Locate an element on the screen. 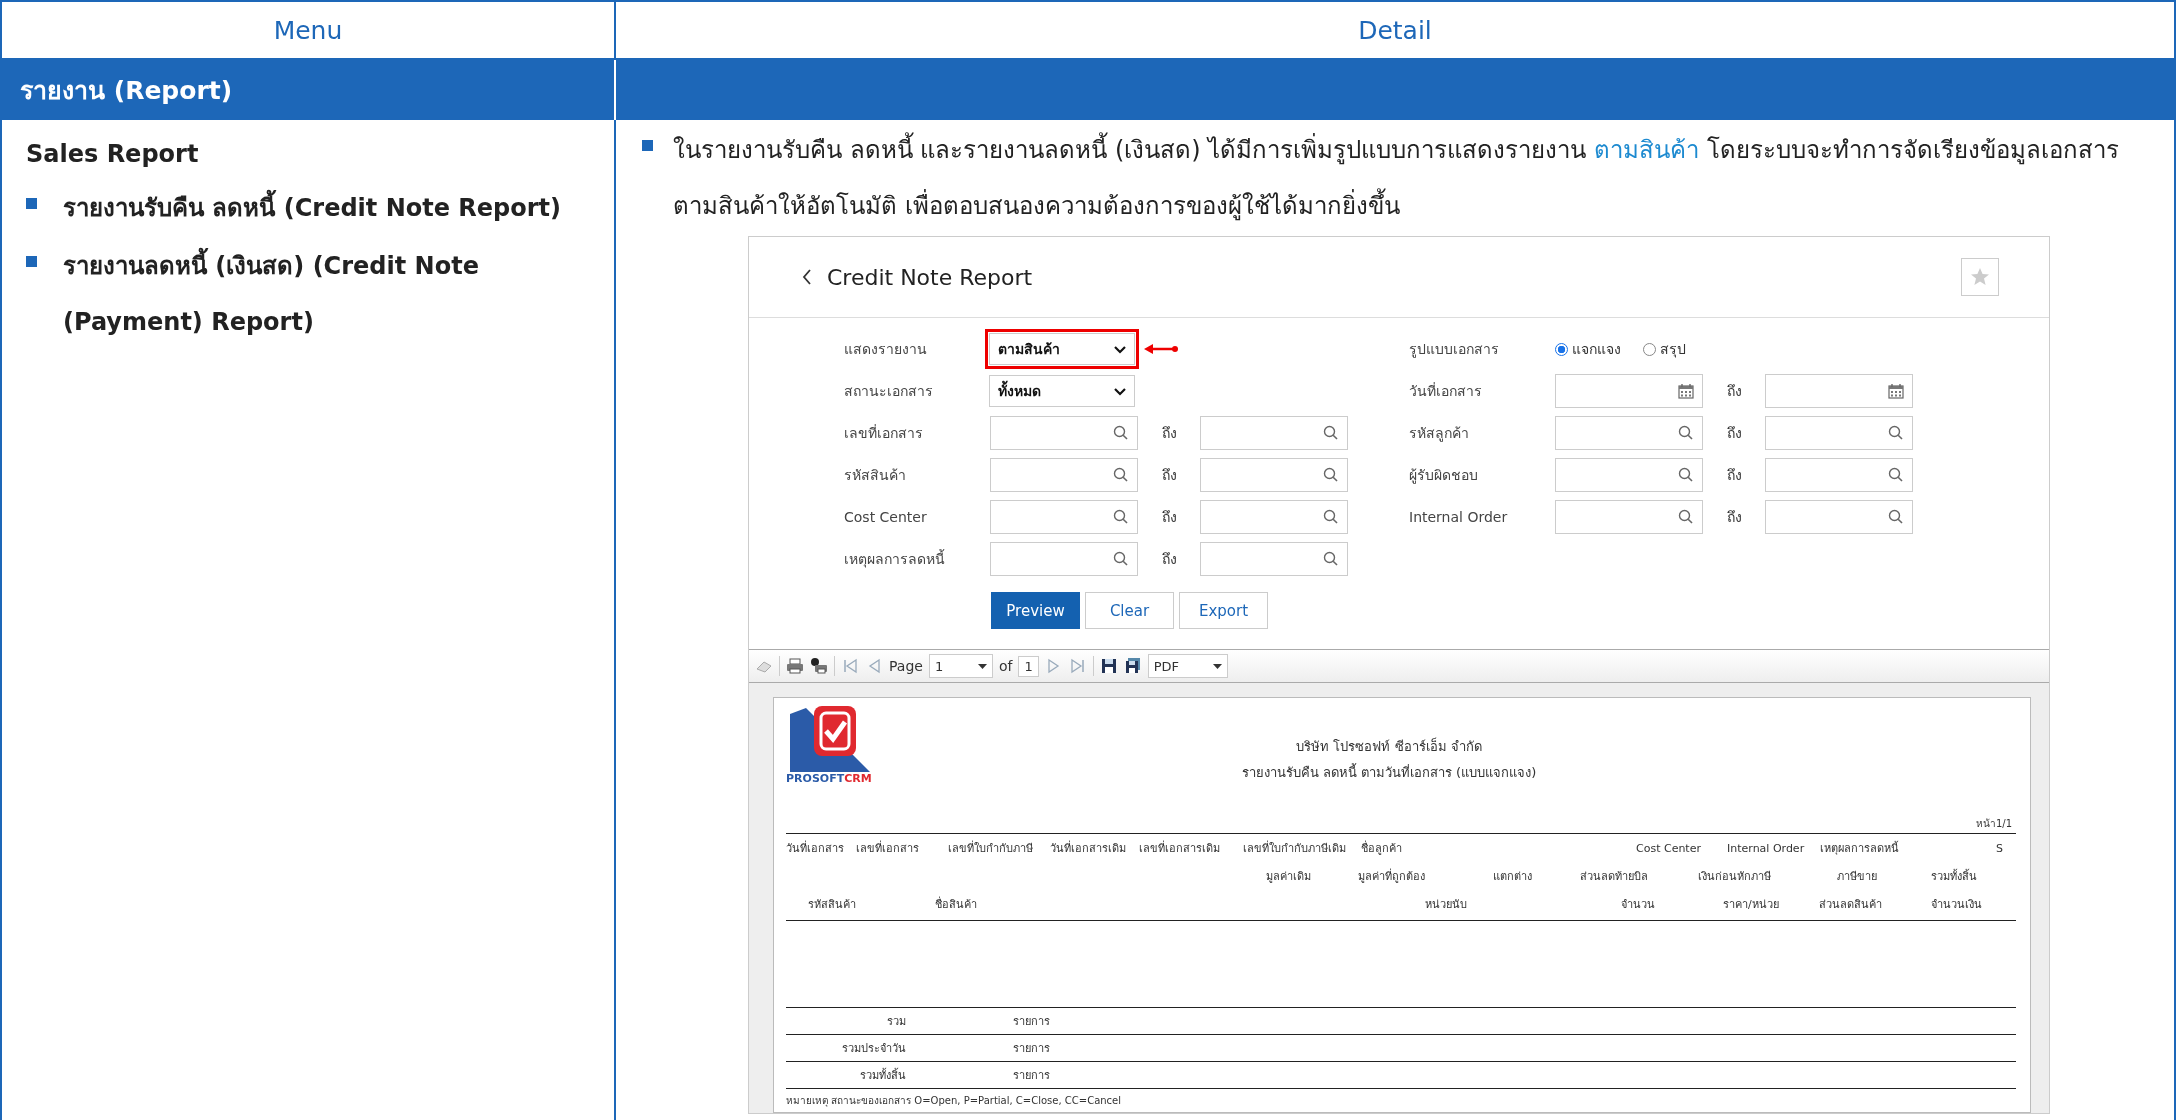  total-label: รวมประจำวัน is located at coordinates (873, 1049).